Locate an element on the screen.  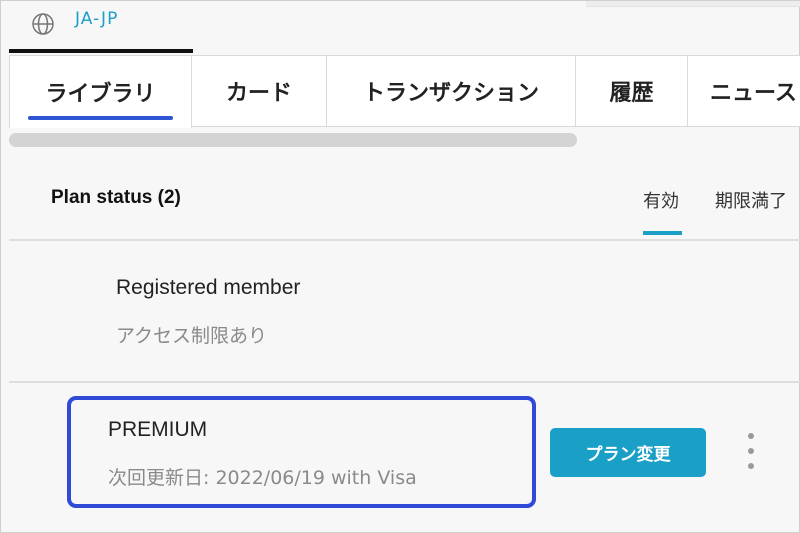
more-options-icon is located at coordinates (751, 451).